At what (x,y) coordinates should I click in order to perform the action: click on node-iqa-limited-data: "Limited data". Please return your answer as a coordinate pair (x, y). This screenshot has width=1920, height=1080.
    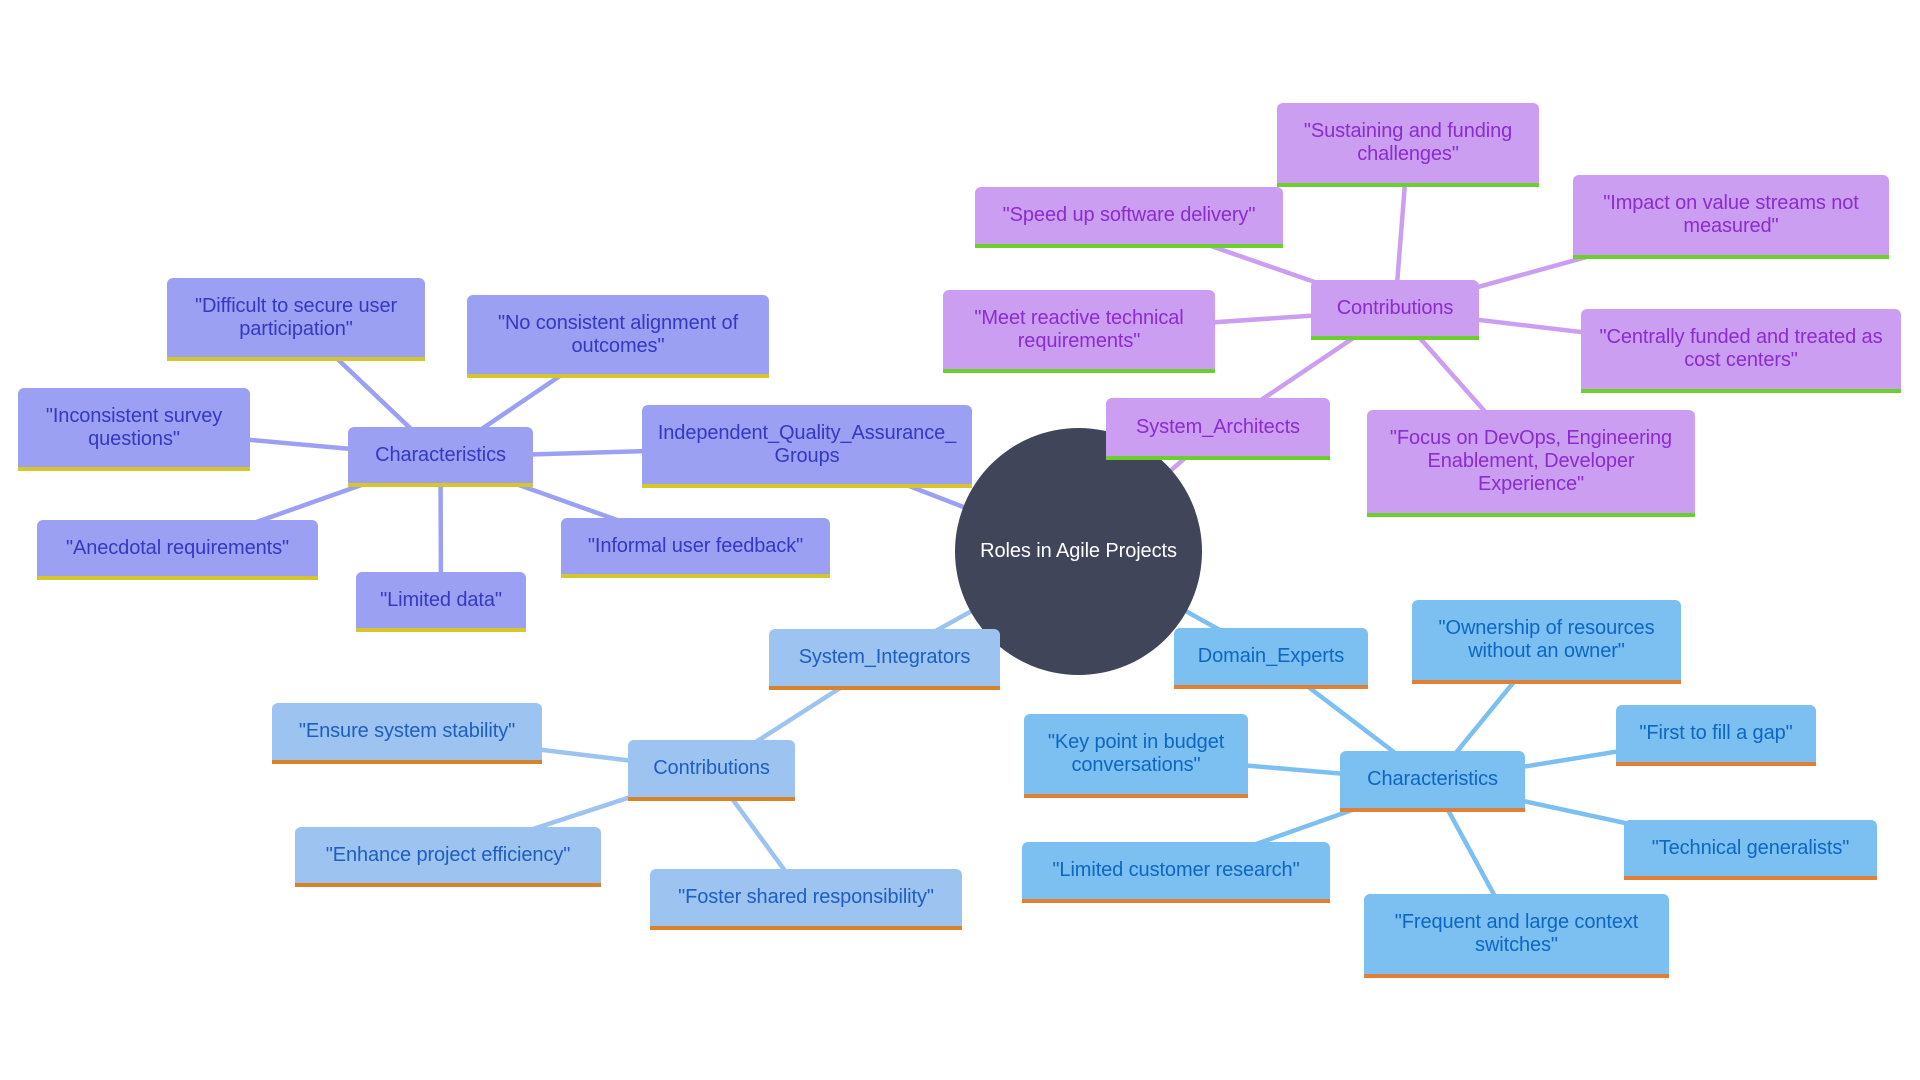
    Looking at the image, I should click on (441, 602).